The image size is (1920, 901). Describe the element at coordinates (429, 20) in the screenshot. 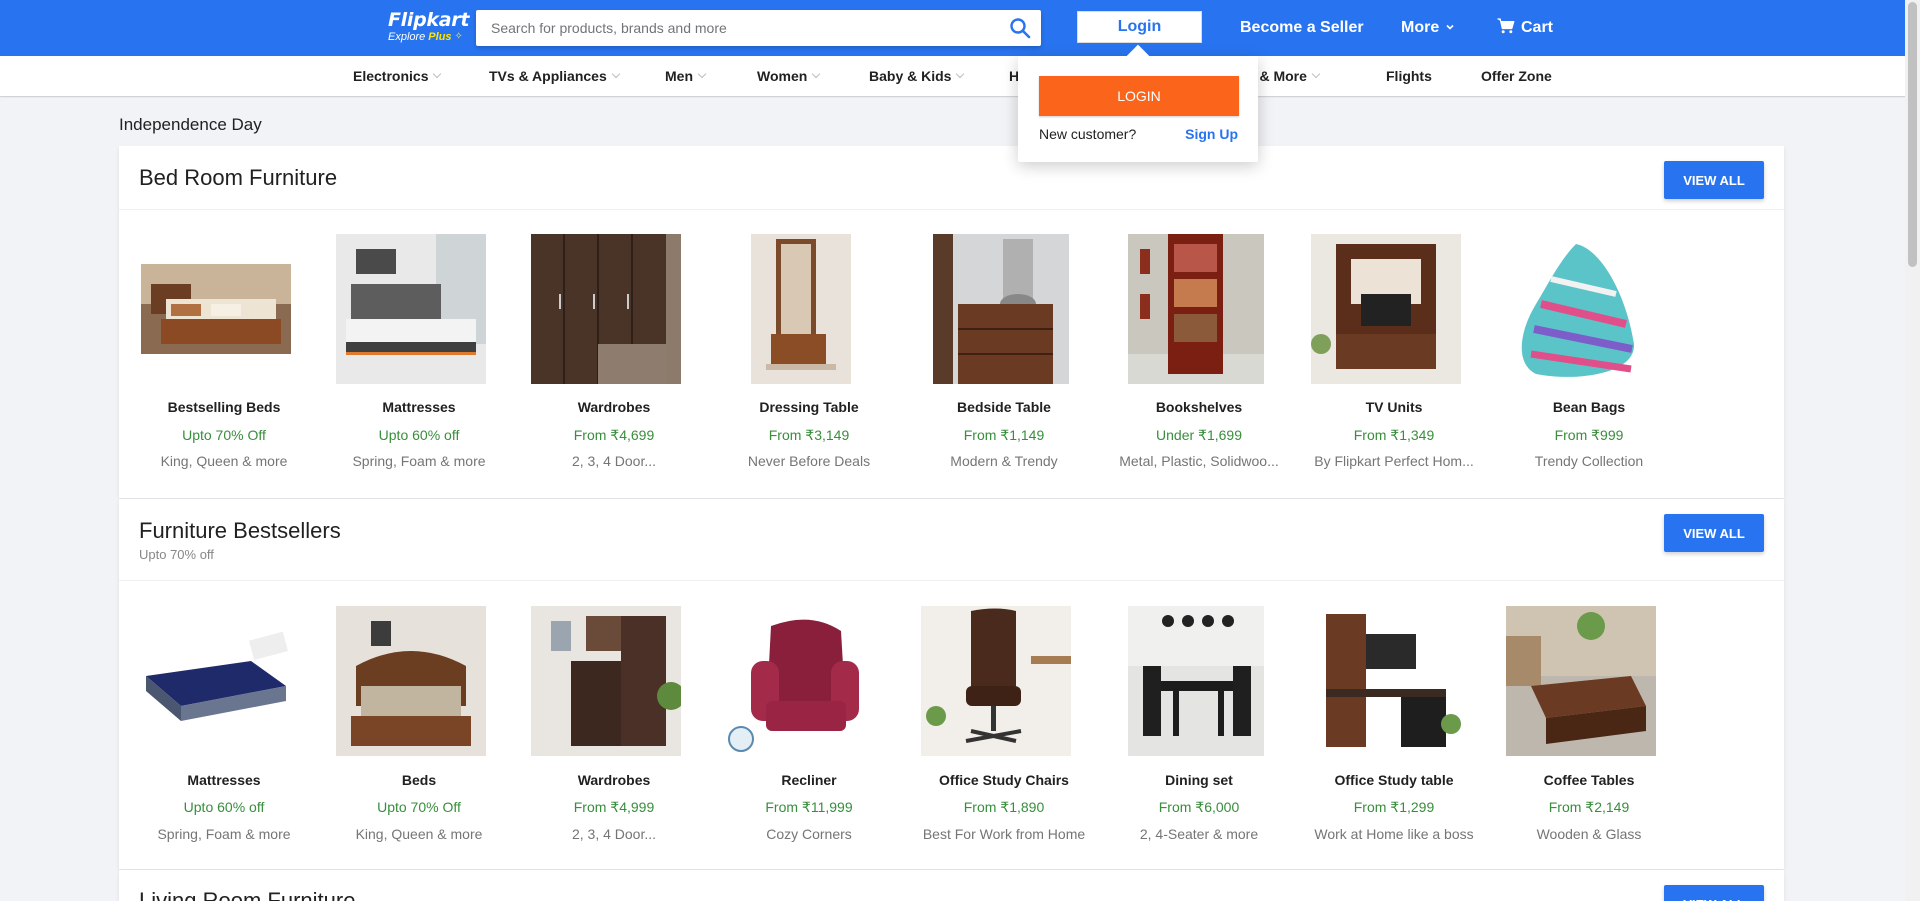

I see `logo-text: Flipkart` at that location.